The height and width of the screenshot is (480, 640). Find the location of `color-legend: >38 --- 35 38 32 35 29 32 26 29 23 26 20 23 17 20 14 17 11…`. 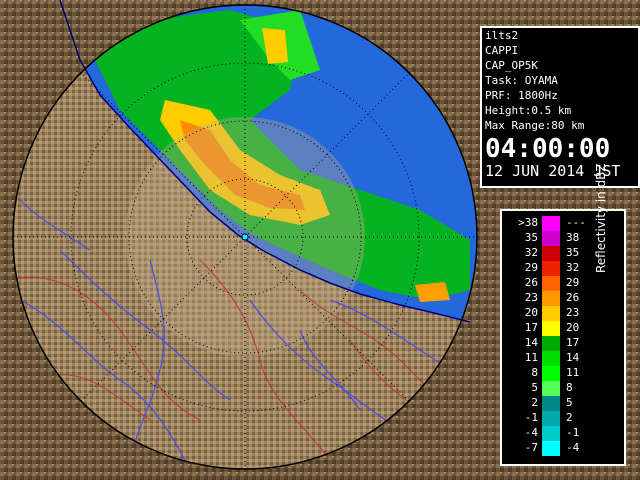

color-legend: >38 --- 35 38 32 35 29 32 26 29 23 26 20 23 17 20 14 17 11… is located at coordinates (563, 314).